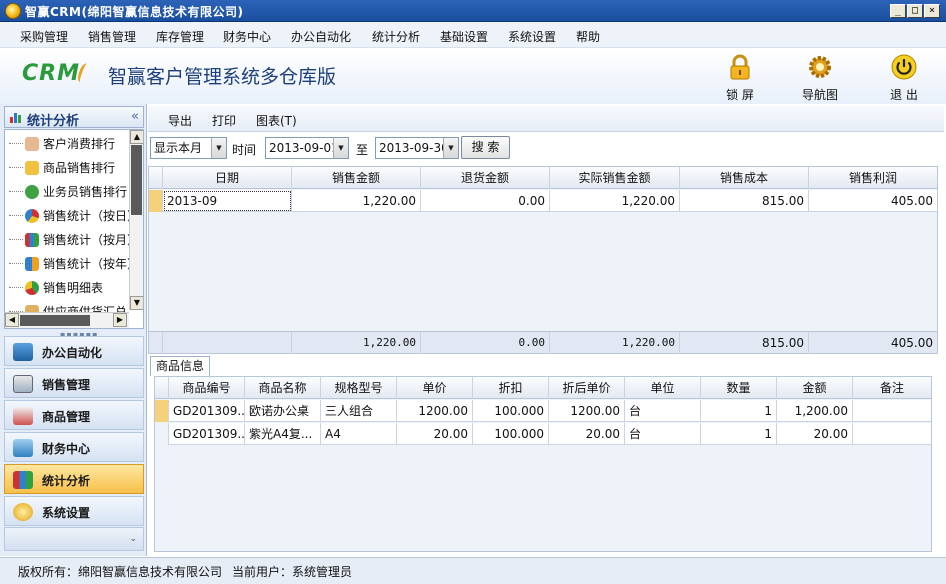  What do you see at coordinates (224, 120) in the screenshot?
I see `print-button: 打印` at bounding box center [224, 120].